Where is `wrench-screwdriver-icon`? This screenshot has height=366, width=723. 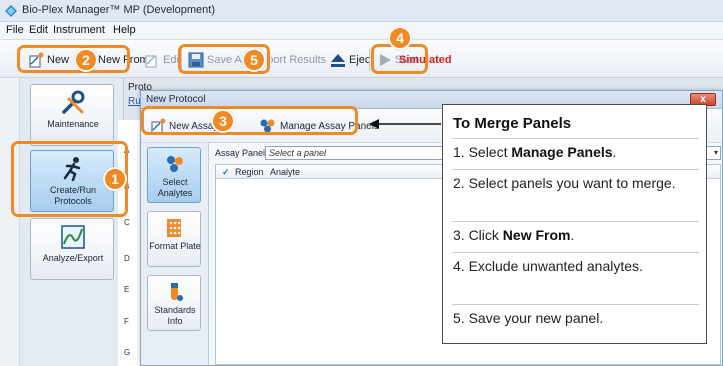 wrench-screwdriver-icon is located at coordinates (73, 102).